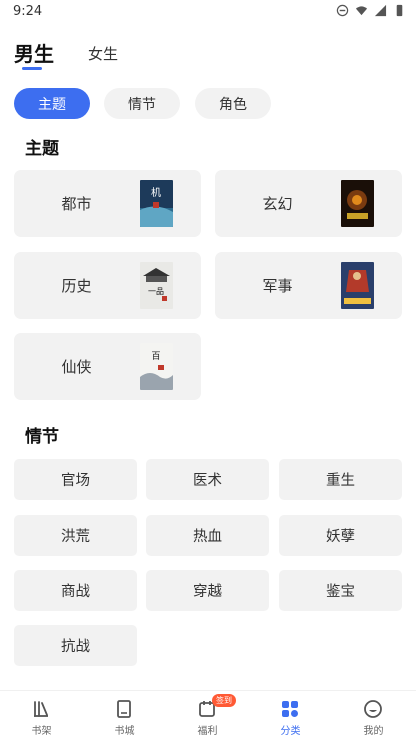  What do you see at coordinates (308, 285) in the screenshot?
I see `theme-card-junshi: 军事` at bounding box center [308, 285].